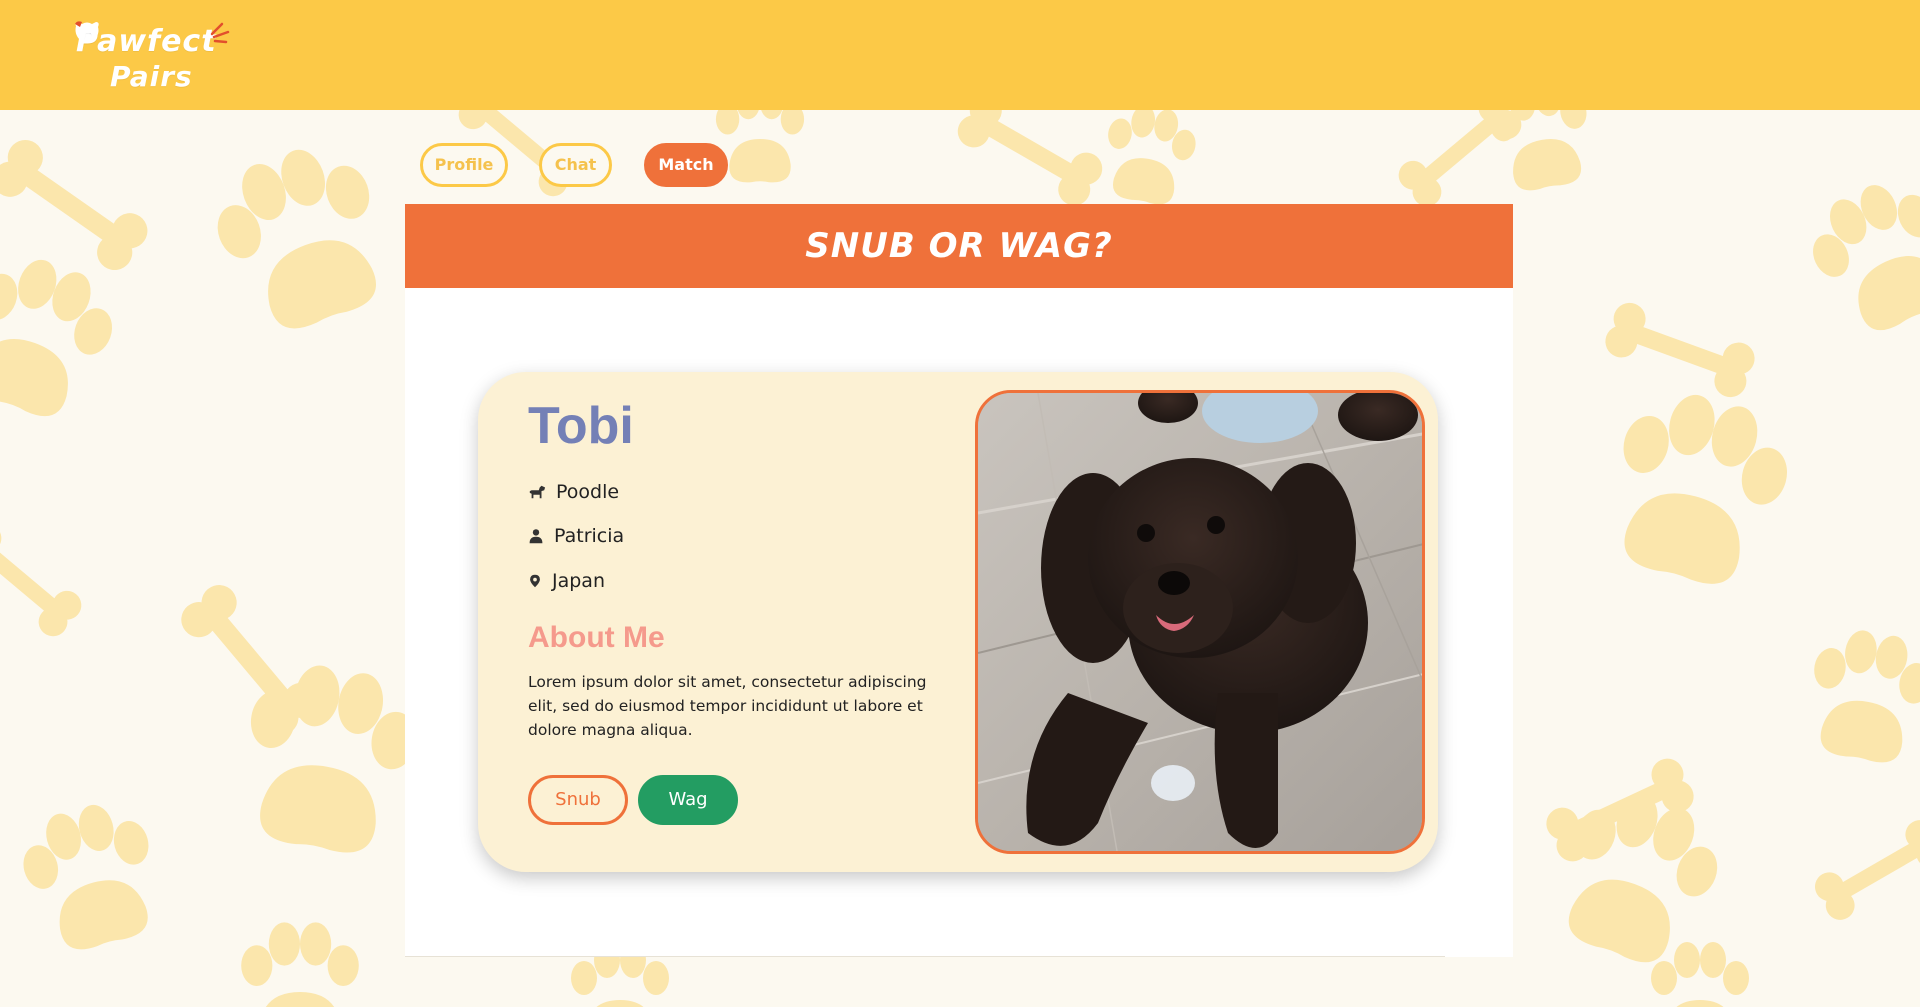 The image size is (1920, 1007). Describe the element at coordinates (575, 165) in the screenshot. I see `tab-chat: Chat` at that location.